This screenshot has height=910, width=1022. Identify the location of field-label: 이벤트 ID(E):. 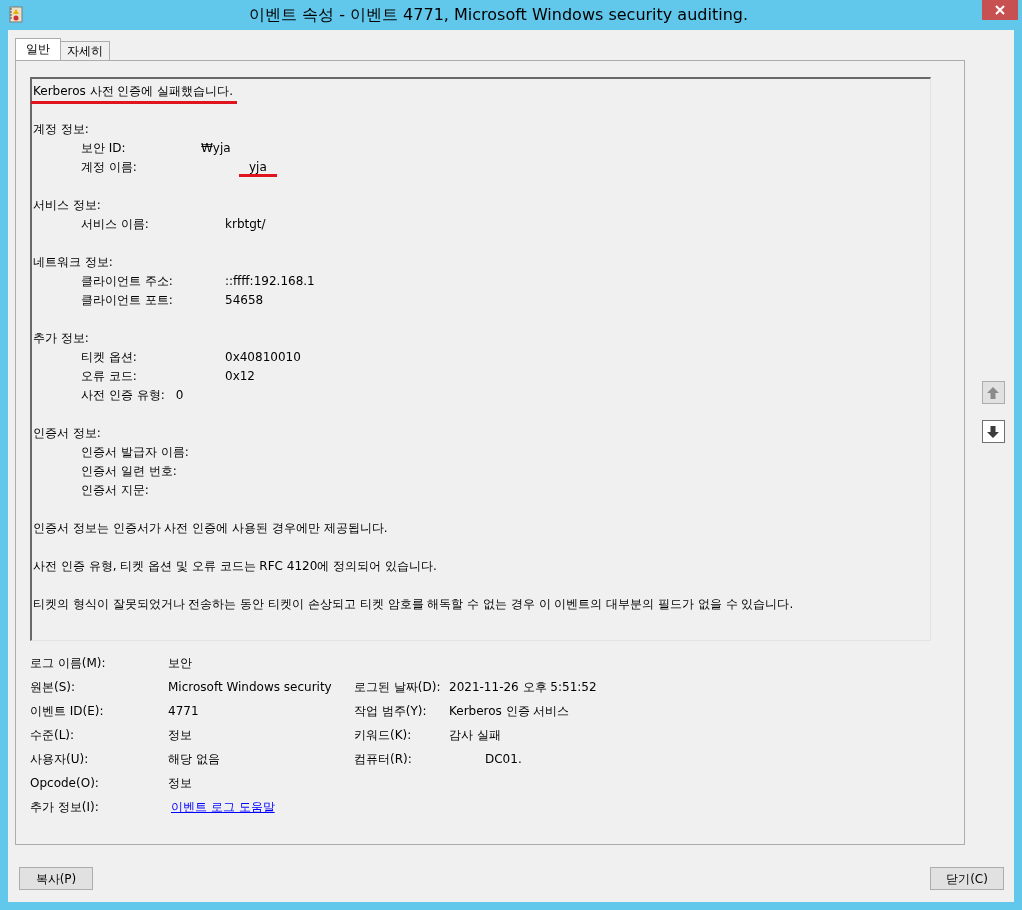
(67, 711).